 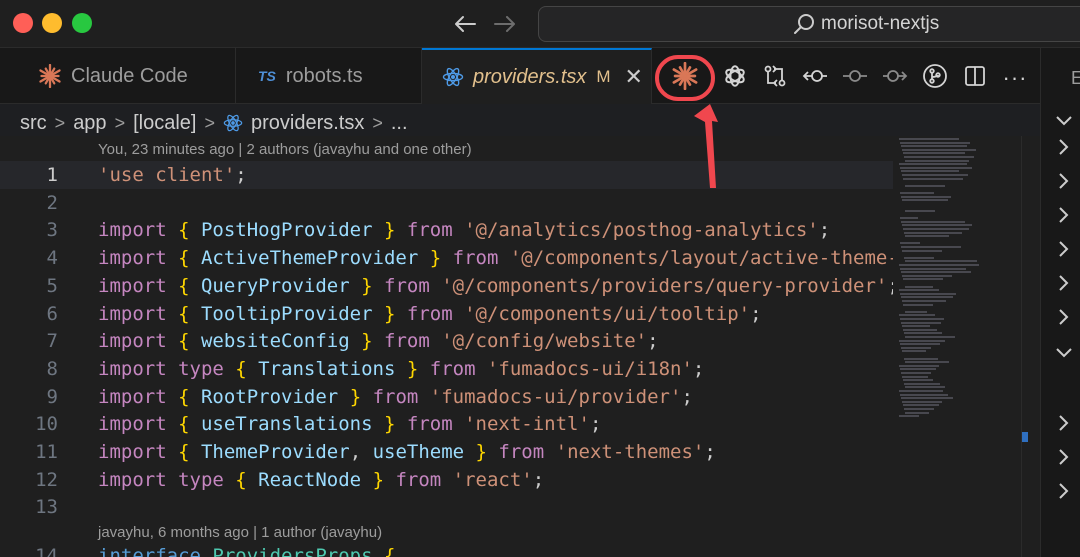 I want to click on more-actions-button: ···, so click(x=1015, y=78).